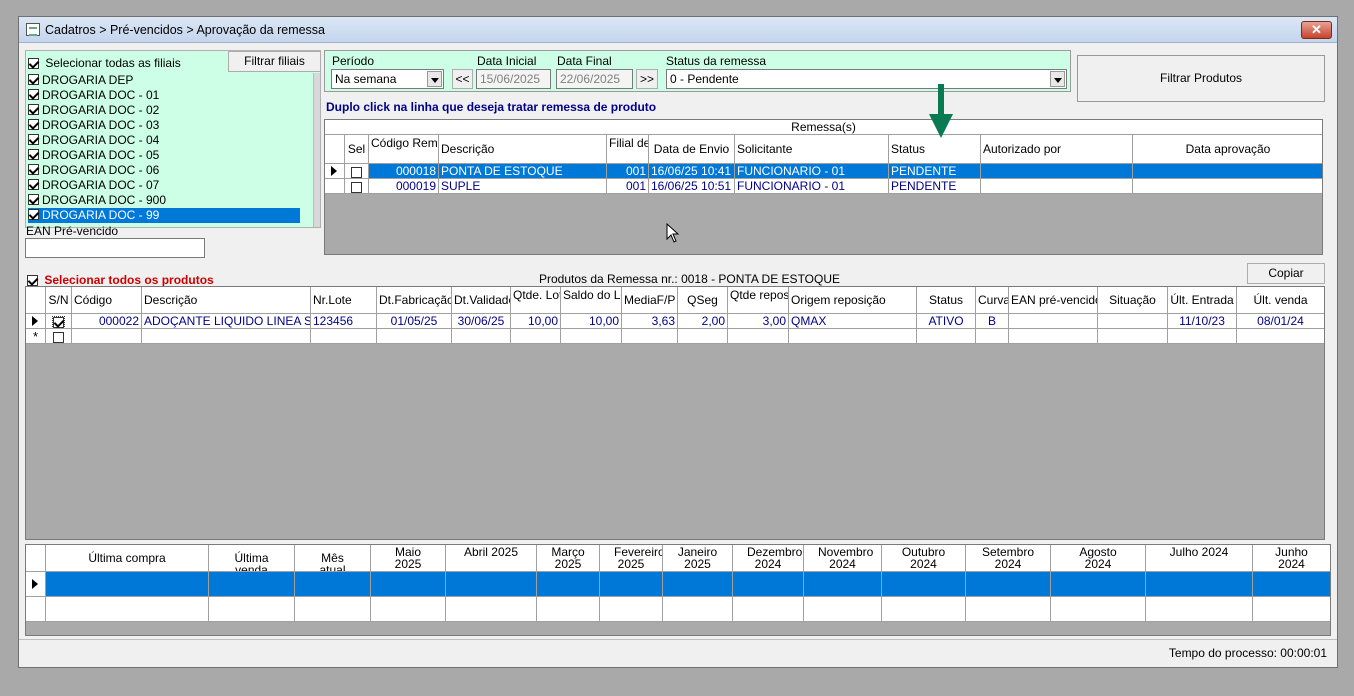 This screenshot has width=1354, height=696. I want to click on remessas-header-aprovacao: Data aprovação, so click(1227, 149).